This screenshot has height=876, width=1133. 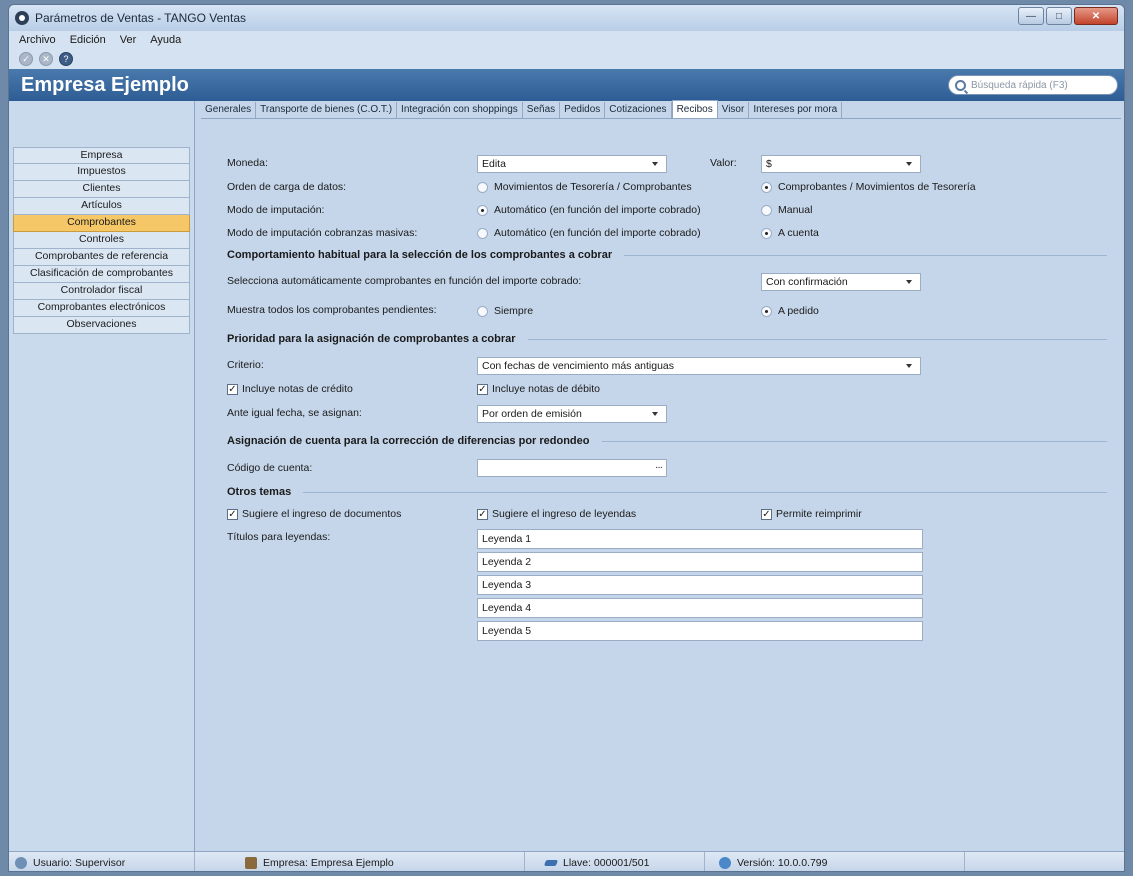 I want to click on ante-igual-value: Por orden de emisión, so click(x=532, y=414).